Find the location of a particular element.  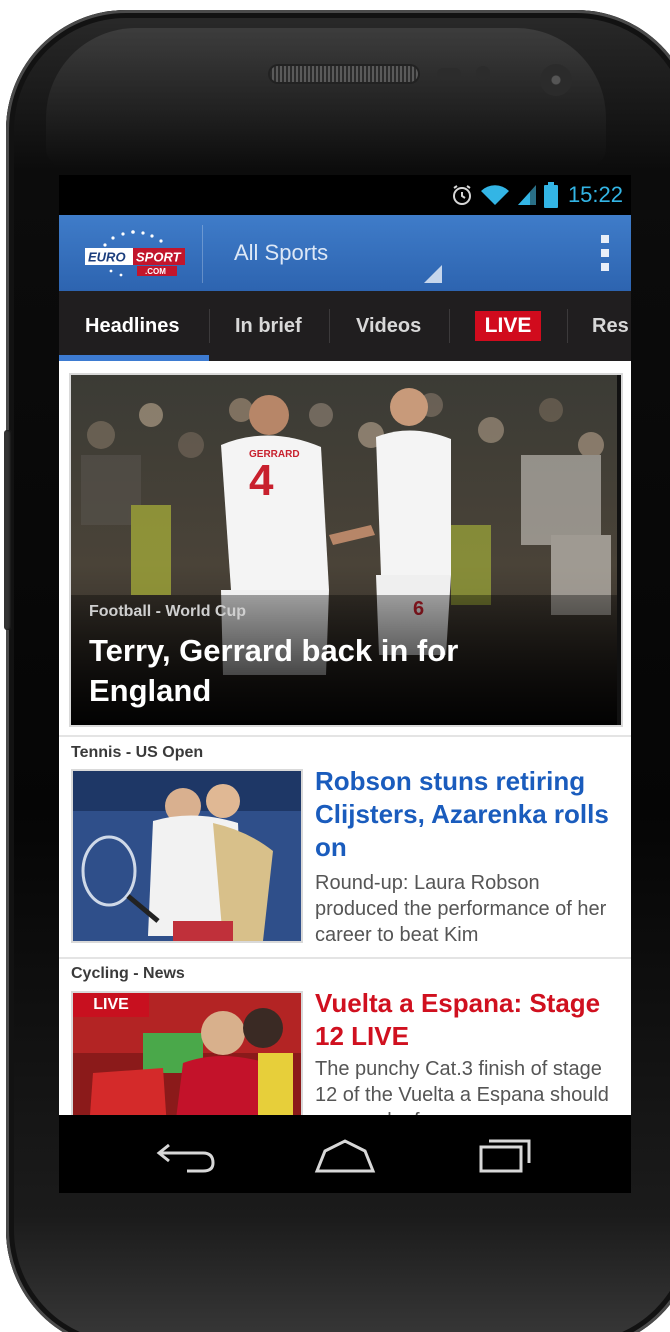

tennis-photo is located at coordinates (187, 856).